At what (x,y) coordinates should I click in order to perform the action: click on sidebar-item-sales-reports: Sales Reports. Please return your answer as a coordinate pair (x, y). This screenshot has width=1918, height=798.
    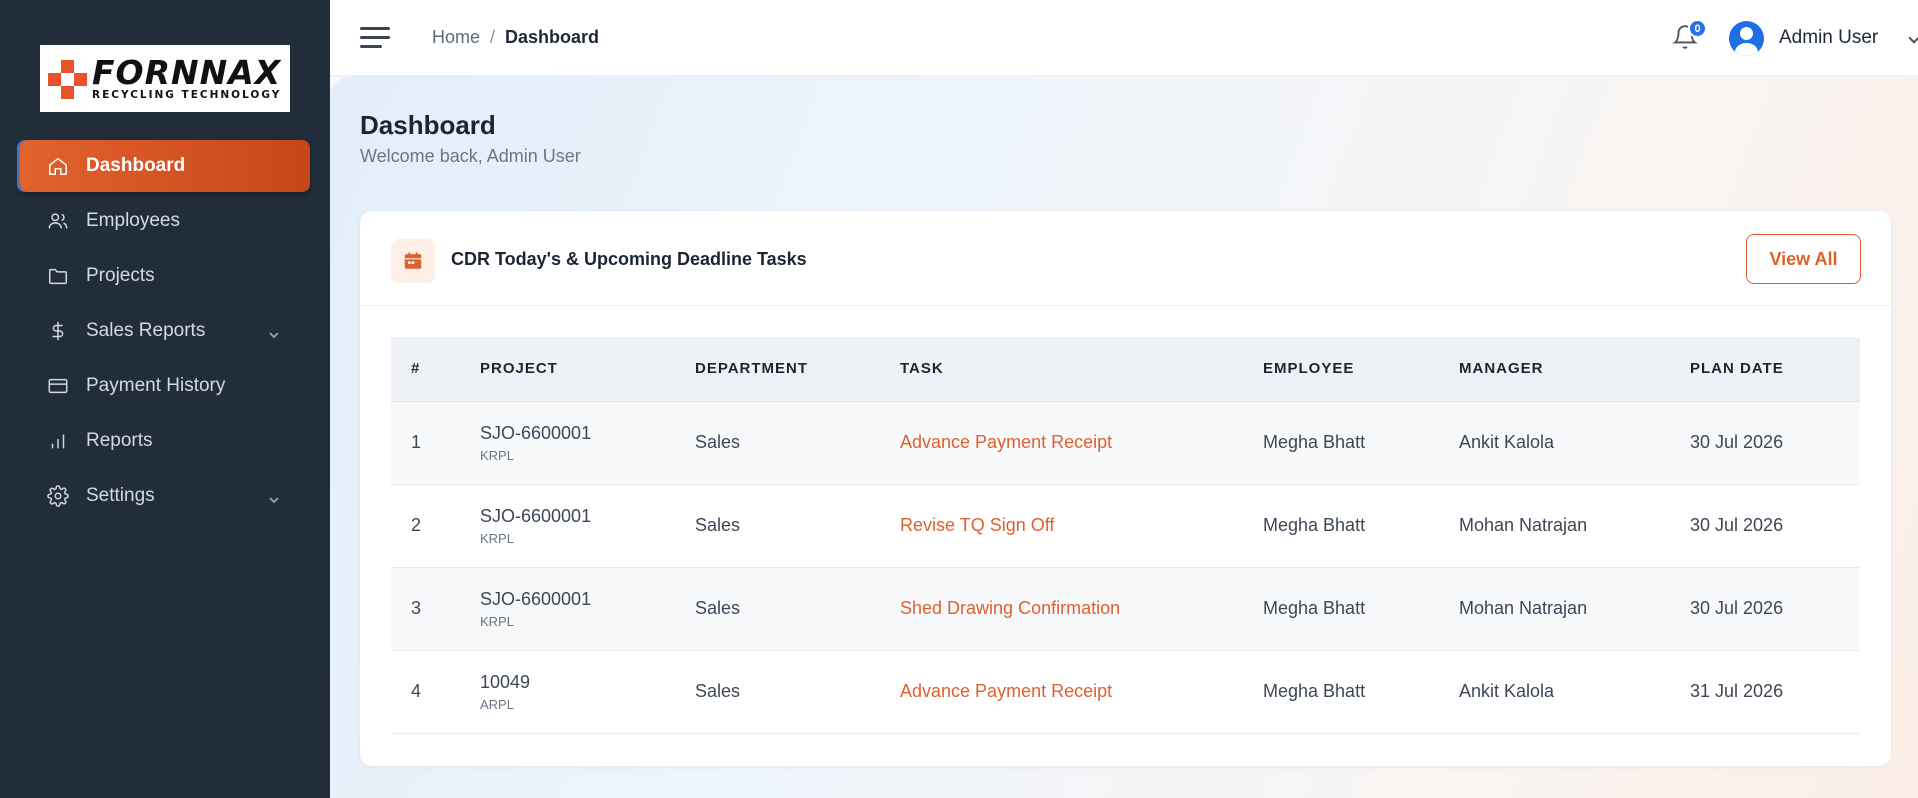
    Looking at the image, I should click on (165, 331).